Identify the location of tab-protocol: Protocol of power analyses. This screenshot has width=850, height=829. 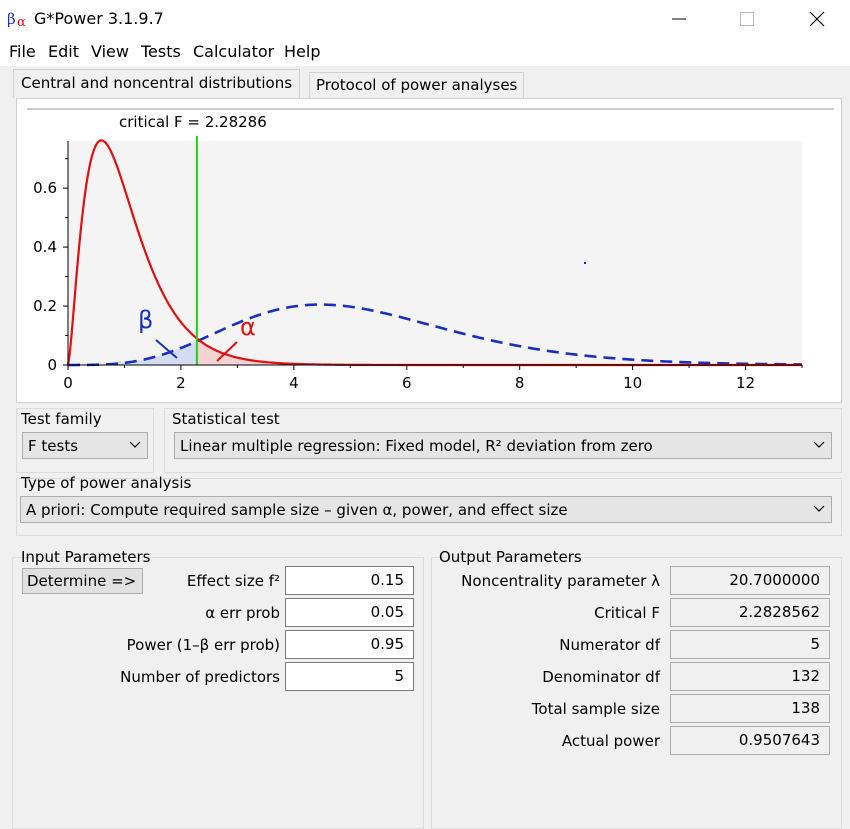
(417, 85).